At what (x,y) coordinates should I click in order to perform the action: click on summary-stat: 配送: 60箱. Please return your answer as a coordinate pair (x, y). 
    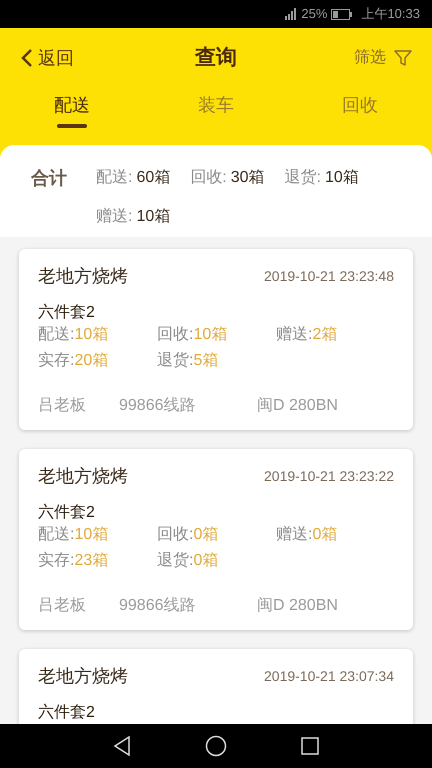
    Looking at the image, I should click on (133, 178).